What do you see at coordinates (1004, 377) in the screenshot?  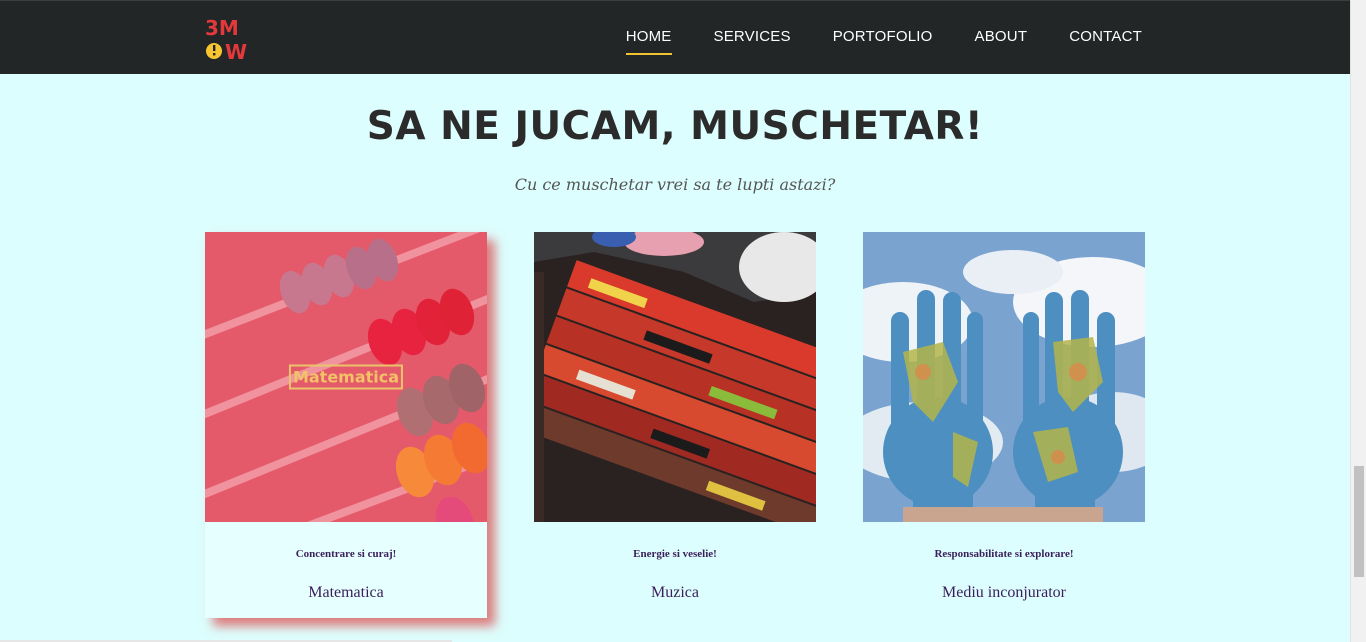 I see `world-map-hands-image` at bounding box center [1004, 377].